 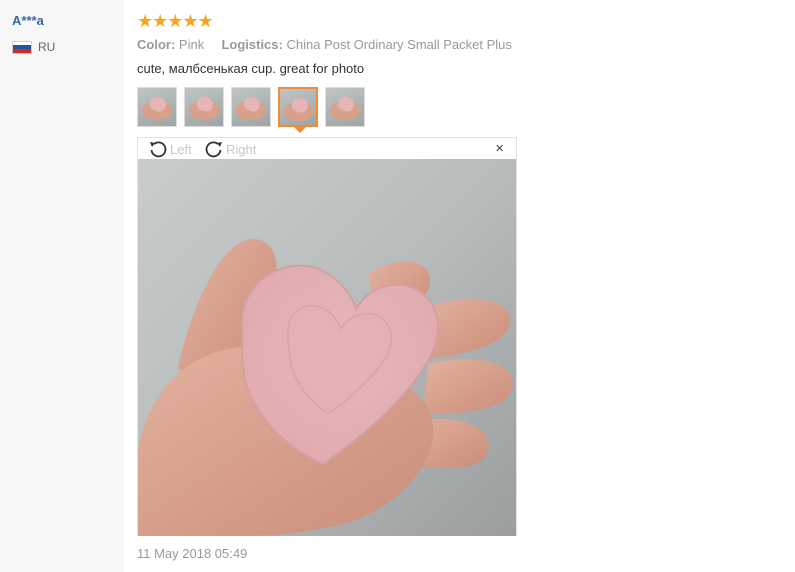 I want to click on country-code: RU, so click(x=47, y=47).